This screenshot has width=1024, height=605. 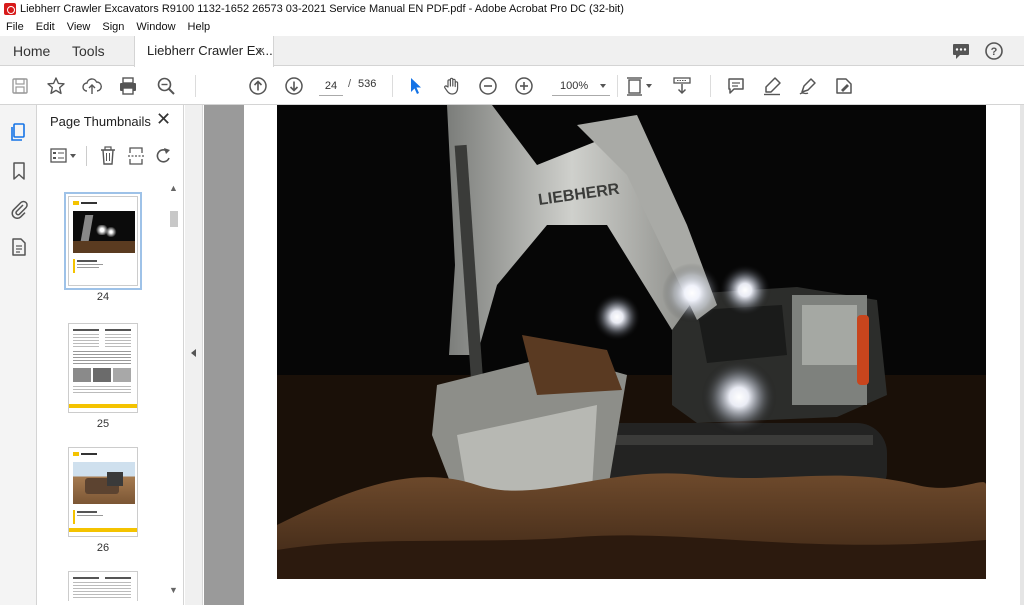 What do you see at coordinates (416, 86) in the screenshot?
I see `select-cursor-icon` at bounding box center [416, 86].